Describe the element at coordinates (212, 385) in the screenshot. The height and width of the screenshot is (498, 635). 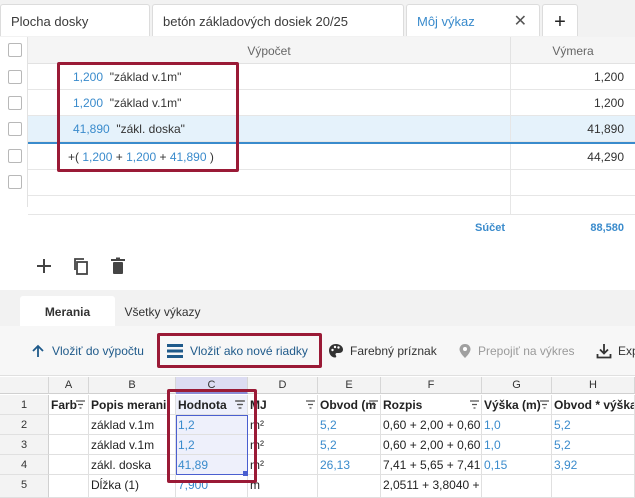
I see `column-letter: C` at that location.